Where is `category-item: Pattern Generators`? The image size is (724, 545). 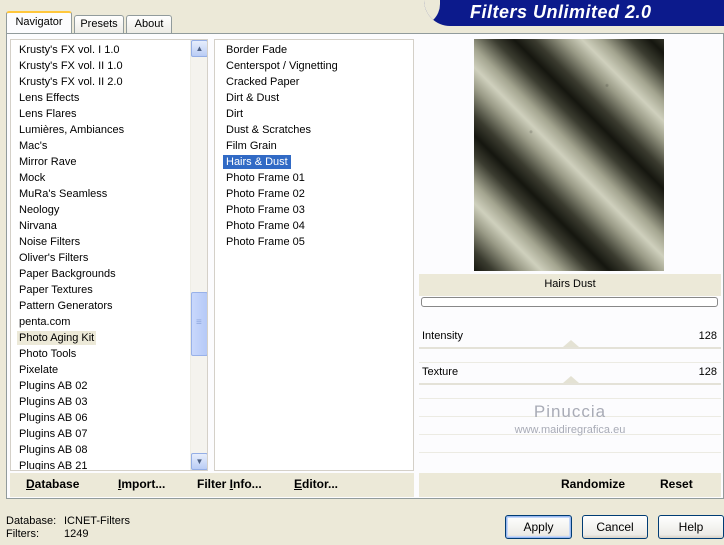
category-item: Pattern Generators is located at coordinates (101, 306).